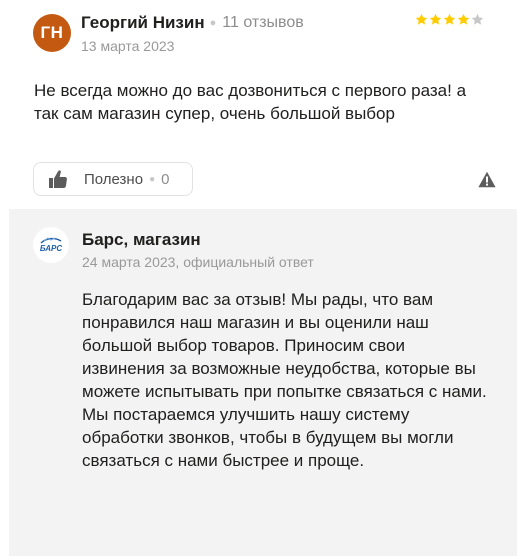 This screenshot has height=556, width=517. Describe the element at coordinates (263, 22) in the screenshot. I see `author-review-count: 11 отзывов` at that location.